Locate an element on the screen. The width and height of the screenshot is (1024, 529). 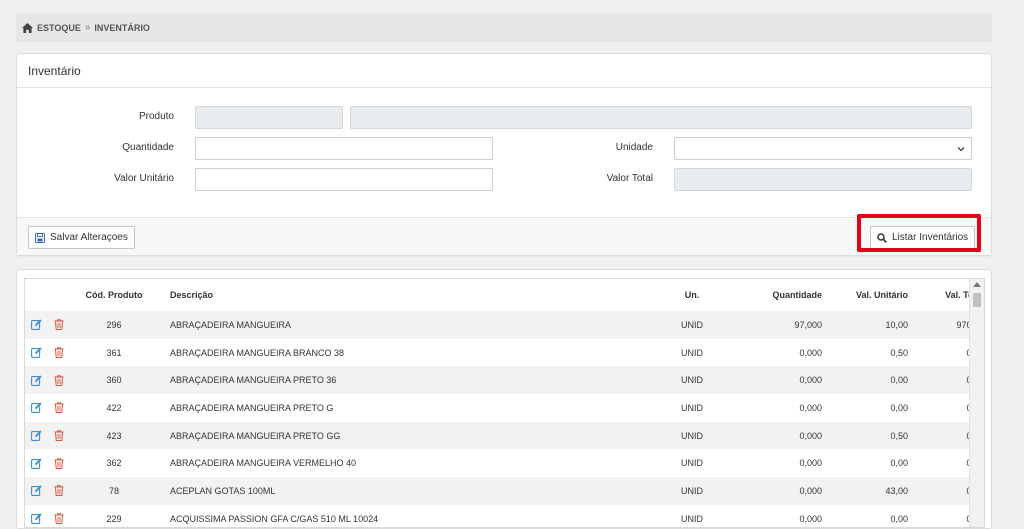
cell-cod-produto: 229 is located at coordinates (114, 518).